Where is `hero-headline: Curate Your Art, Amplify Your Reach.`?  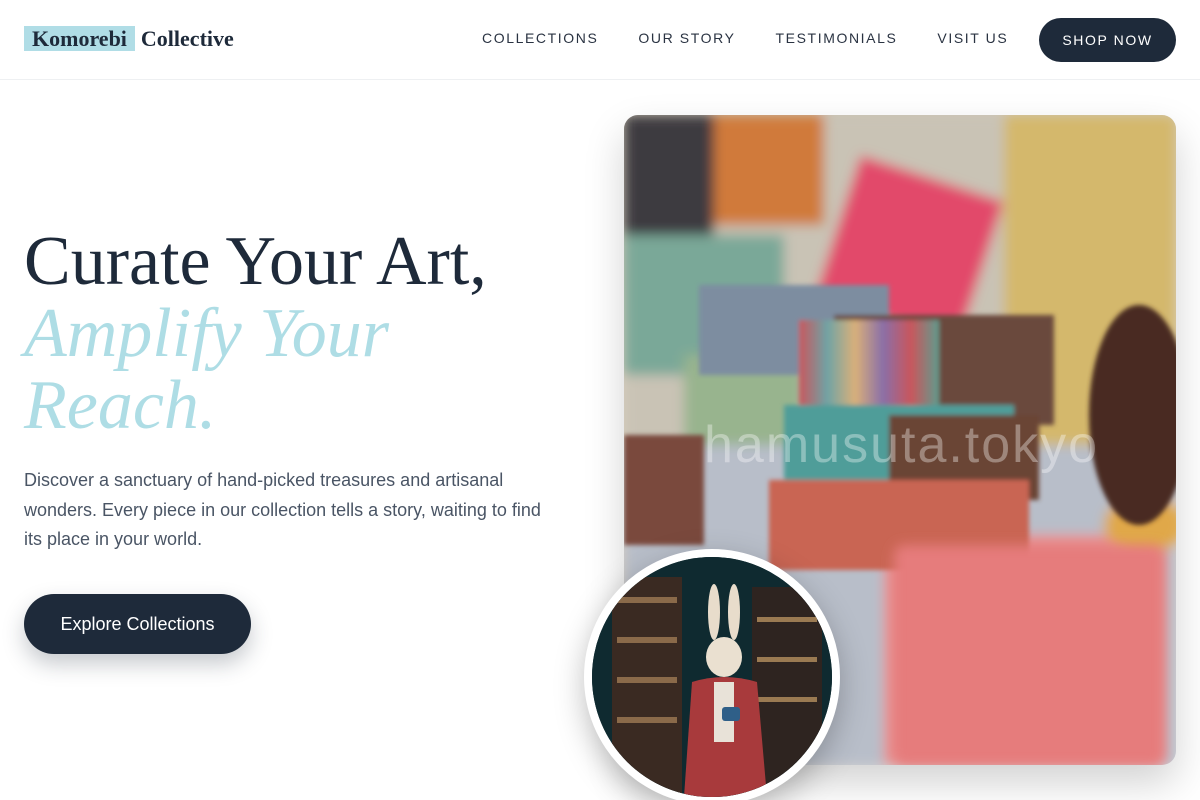 hero-headline: Curate Your Art, Amplify Your Reach. is located at coordinates (304, 334).